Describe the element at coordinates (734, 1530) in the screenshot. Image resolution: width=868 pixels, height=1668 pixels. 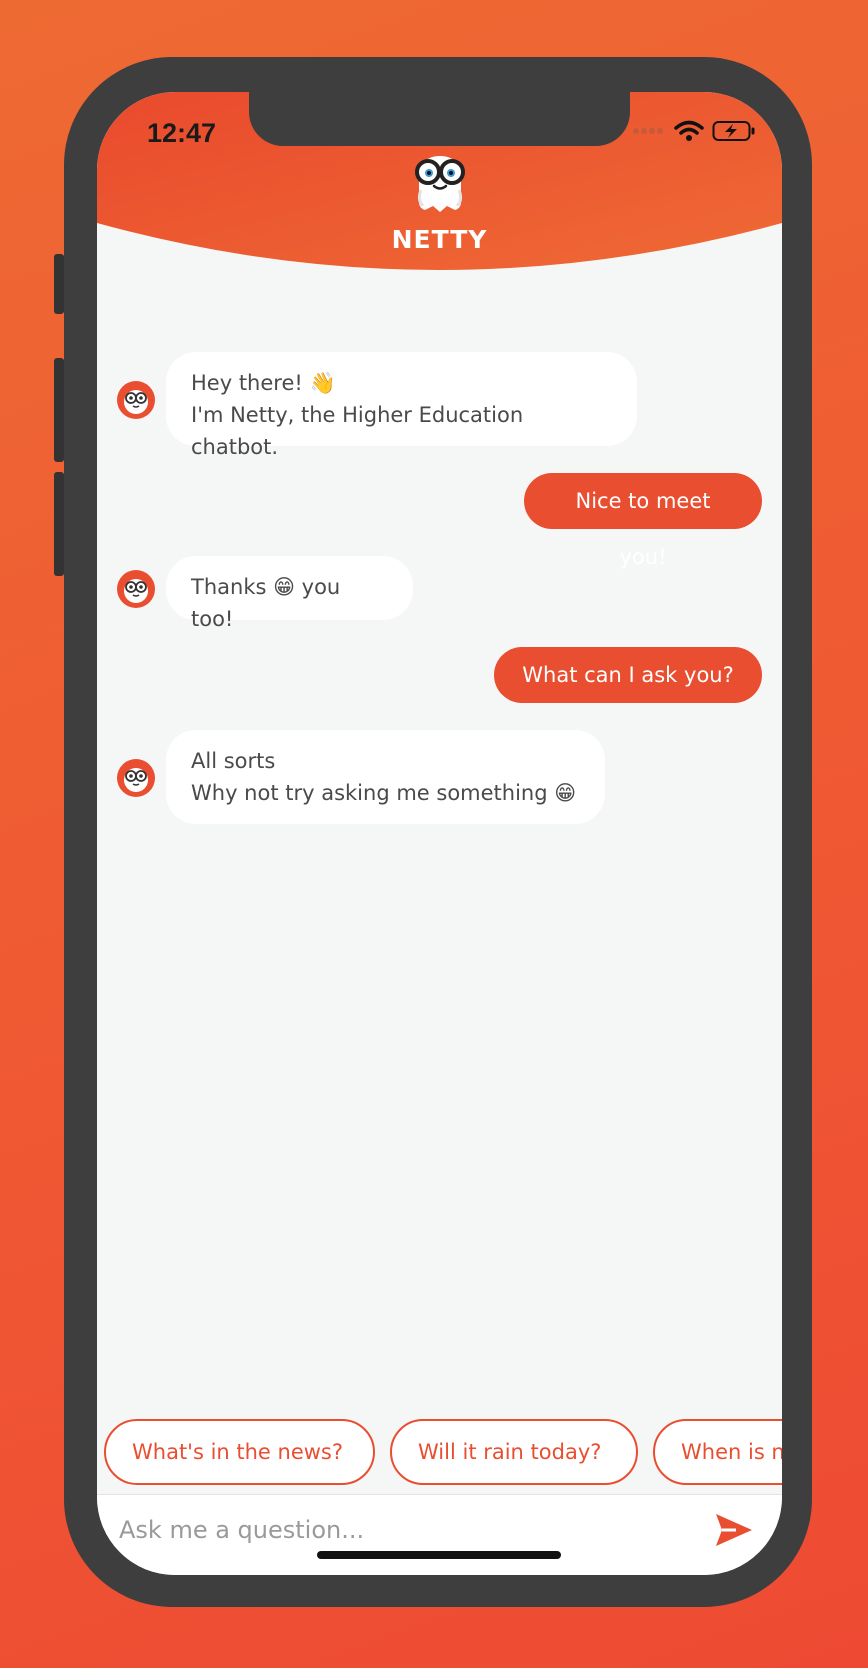
I see `send-icon` at that location.